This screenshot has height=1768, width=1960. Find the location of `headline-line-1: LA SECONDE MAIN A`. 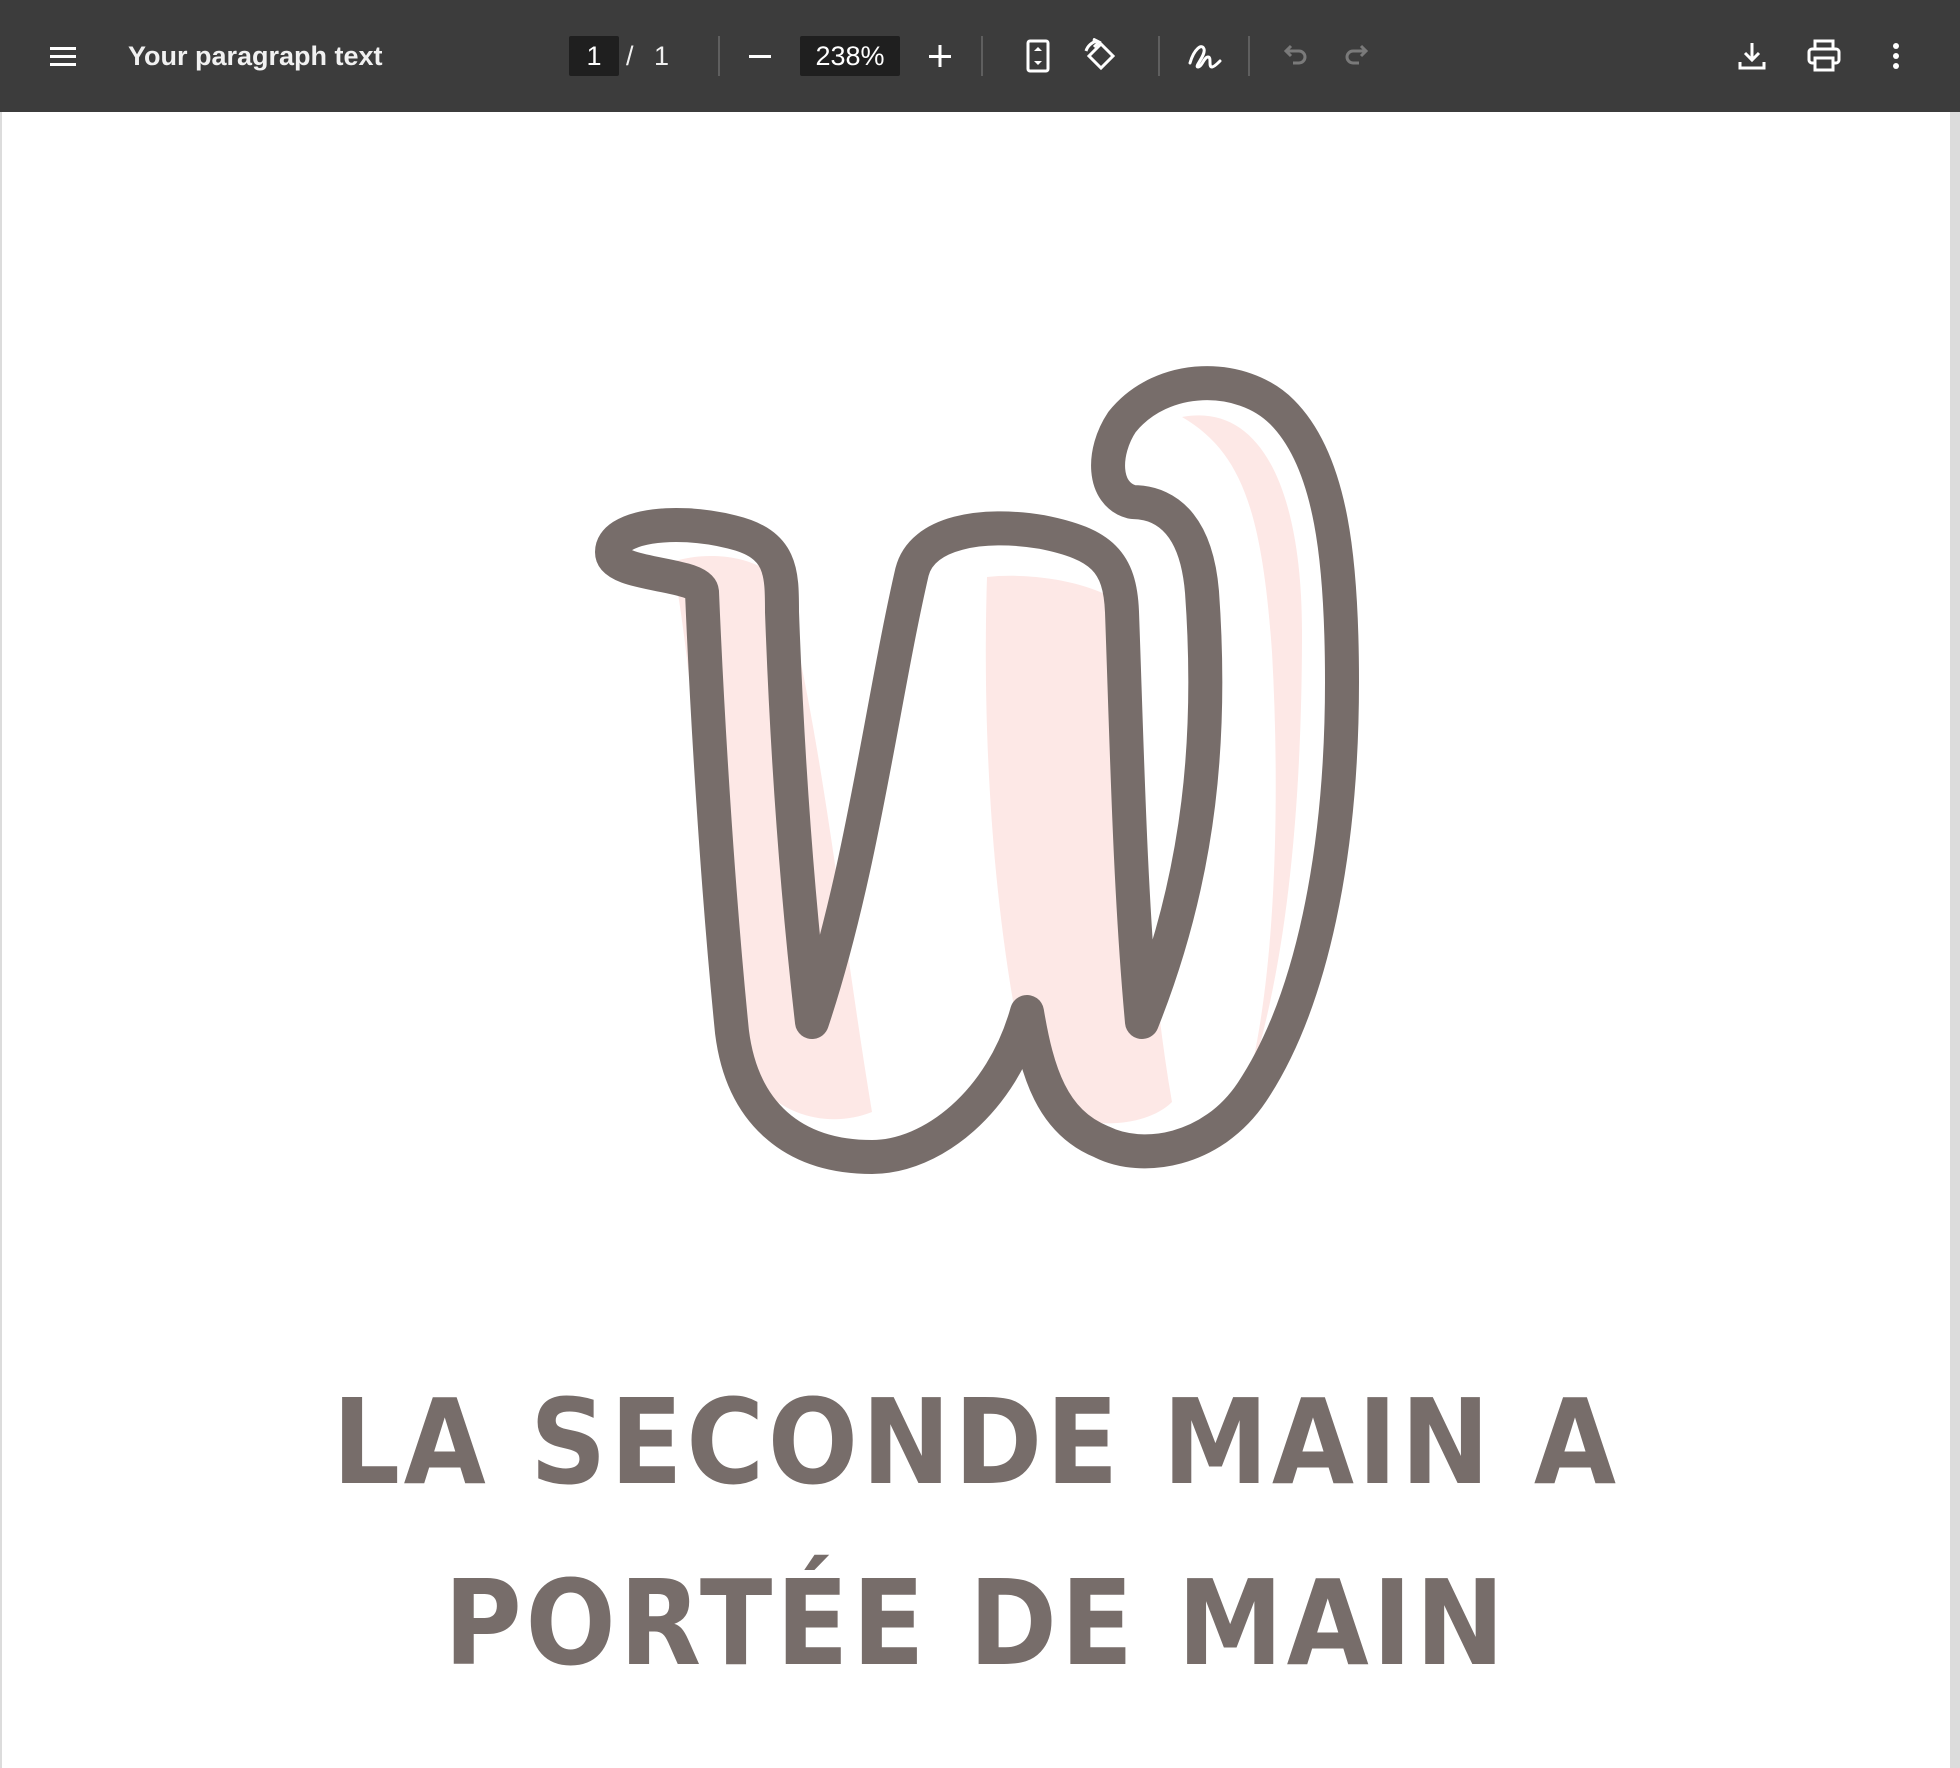

headline-line-1: LA SECONDE MAIN A is located at coordinates (976, 1442).